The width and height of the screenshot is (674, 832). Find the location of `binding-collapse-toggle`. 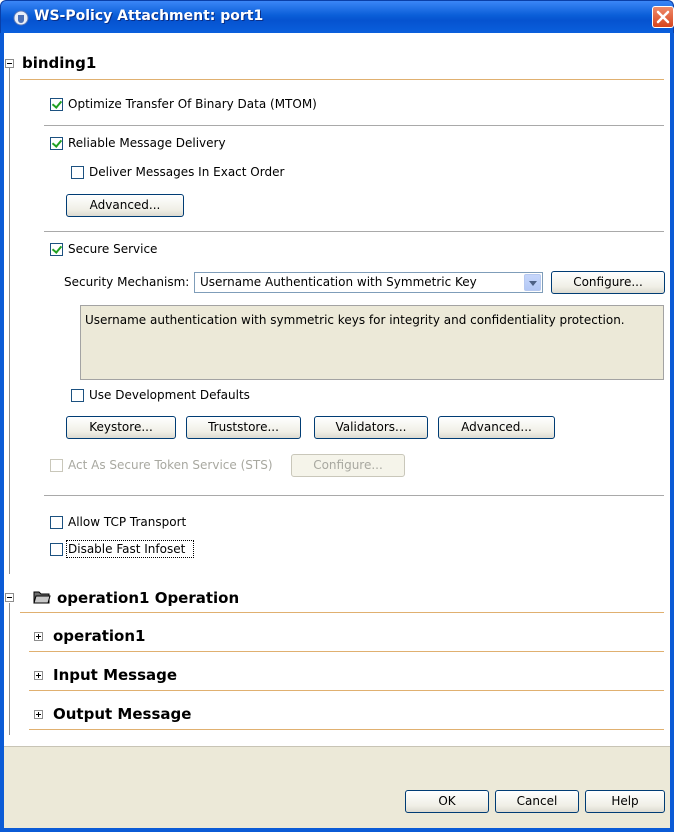

binding-collapse-toggle is located at coordinates (9, 63).